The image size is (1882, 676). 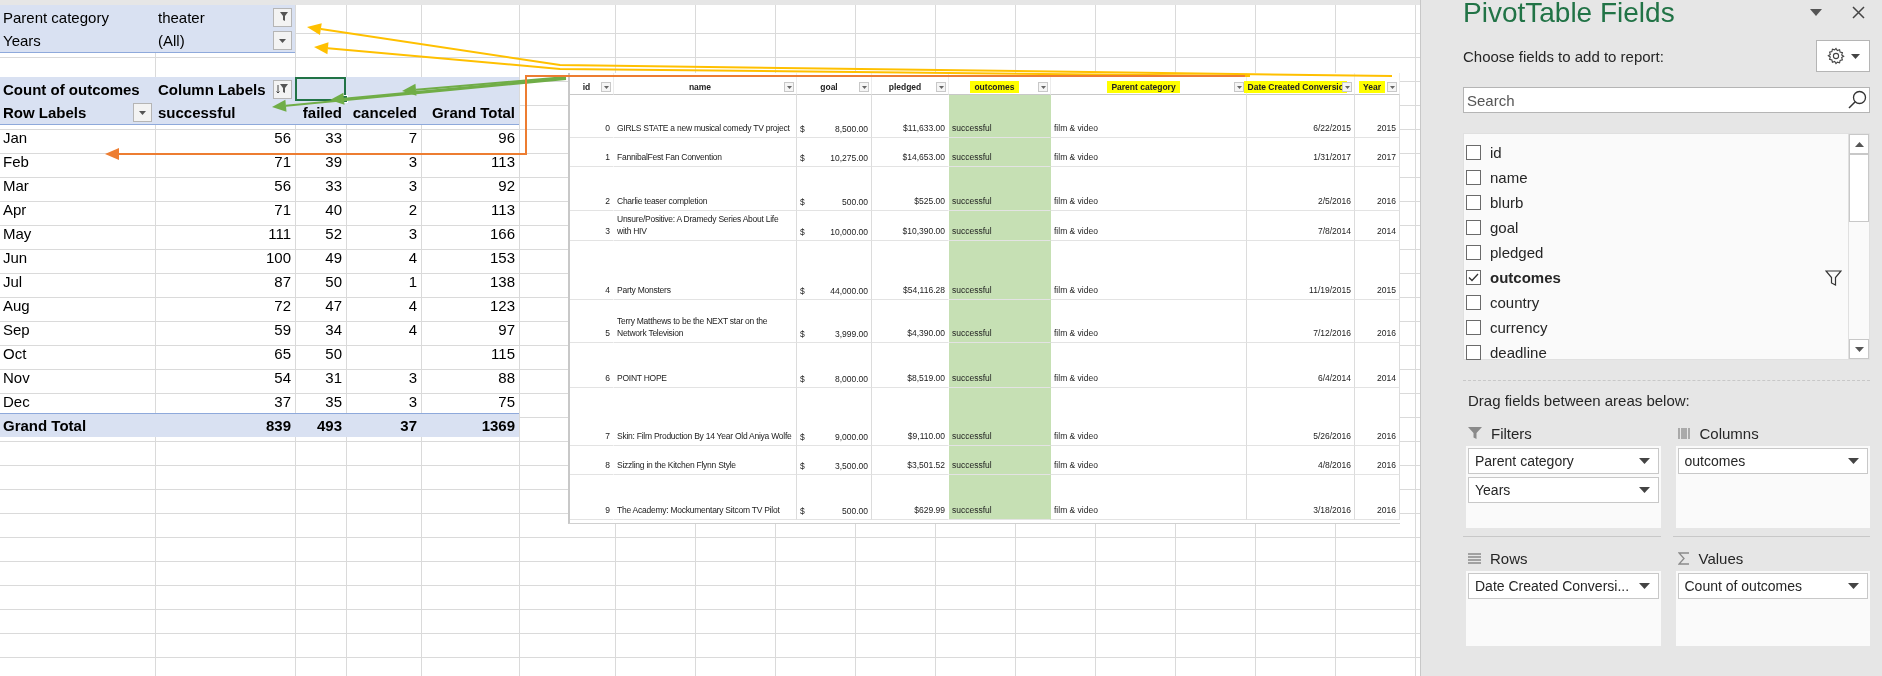 What do you see at coordinates (1301, 270) in the screenshot?
I see `table-cell: 11/19/2015` at bounding box center [1301, 270].